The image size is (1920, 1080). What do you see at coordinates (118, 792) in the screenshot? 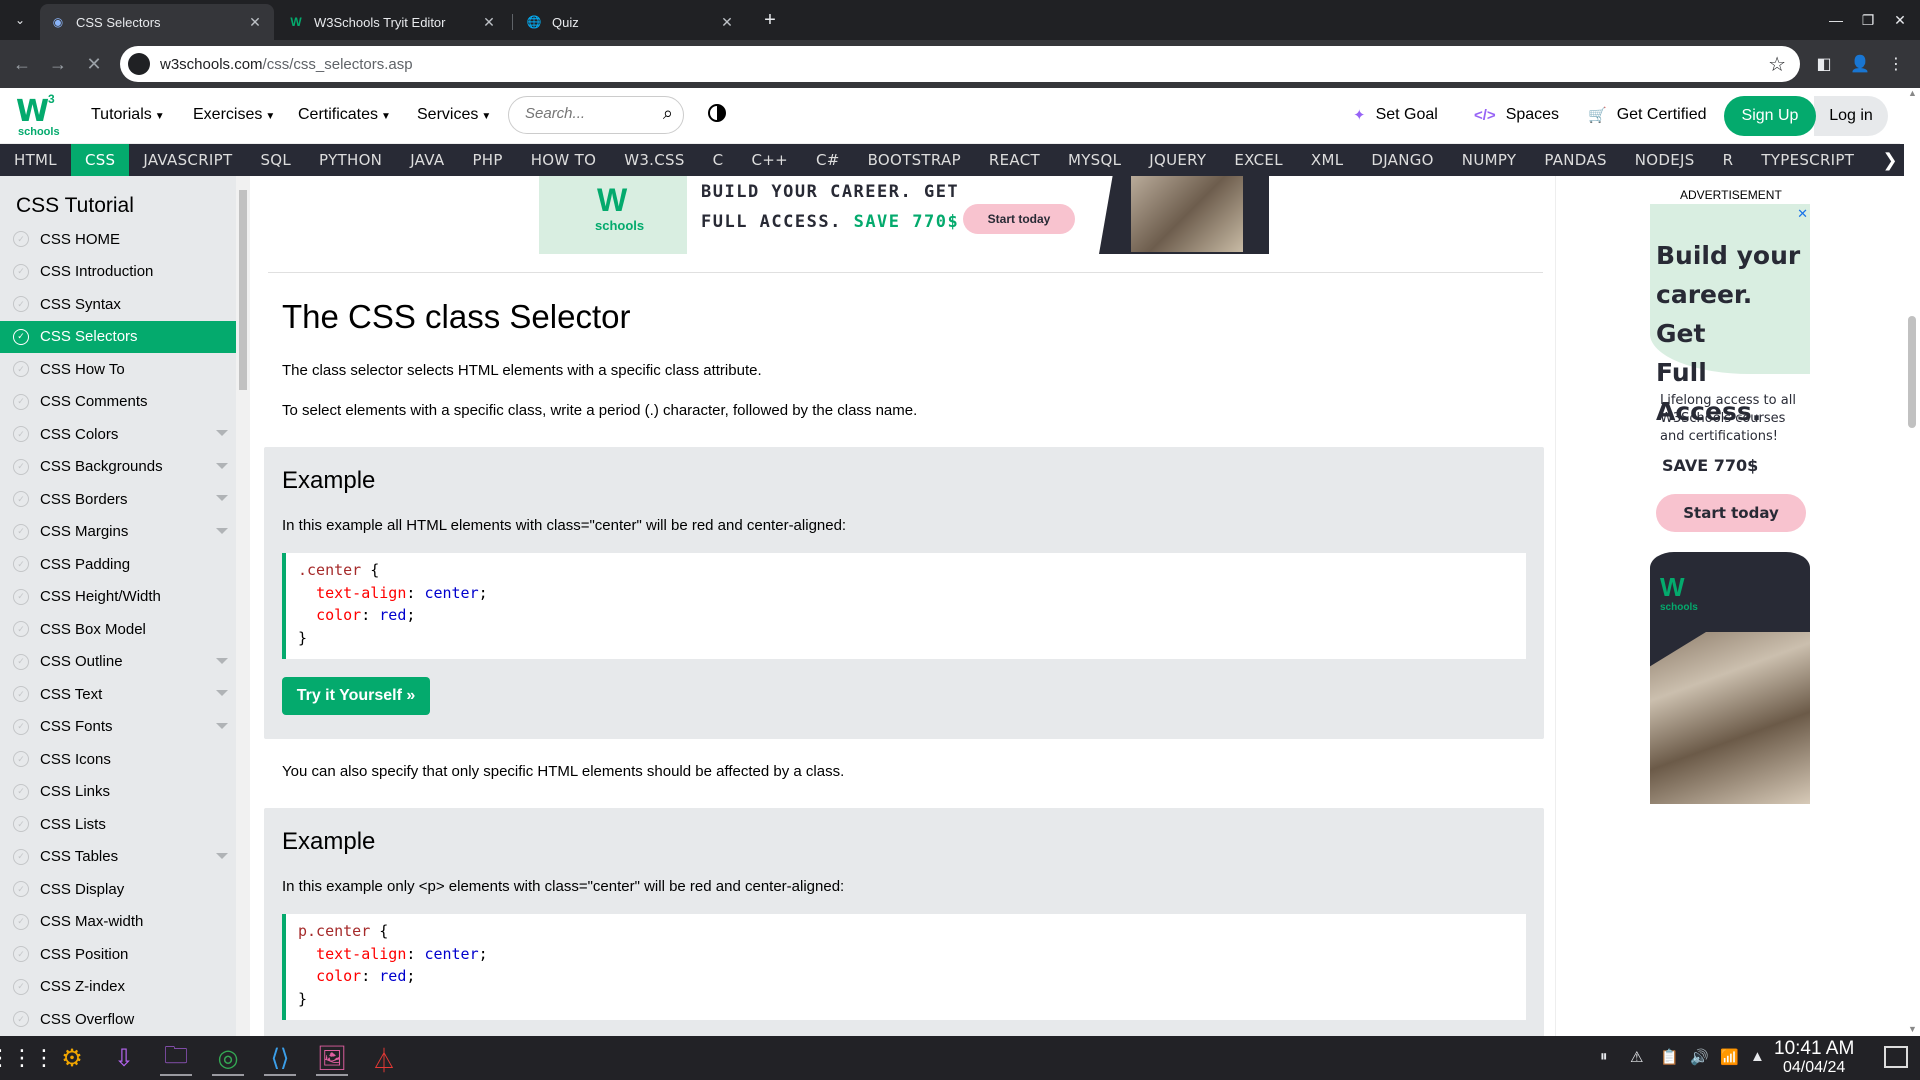
I see `sidebar-item-css-links: ✓ CSS Links` at bounding box center [118, 792].